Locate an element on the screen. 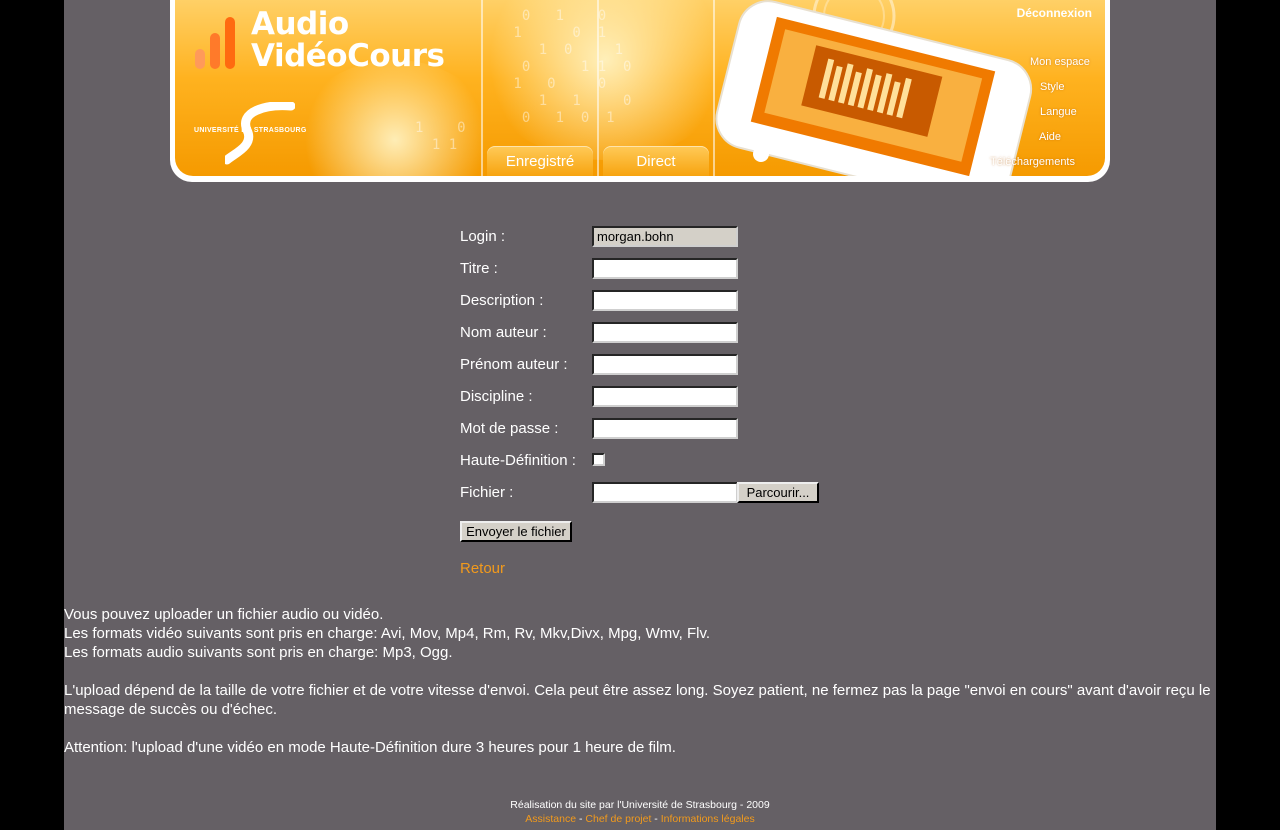 The image size is (1280, 830). haute-definition-label: Haute-Définition : is located at coordinates (518, 460).